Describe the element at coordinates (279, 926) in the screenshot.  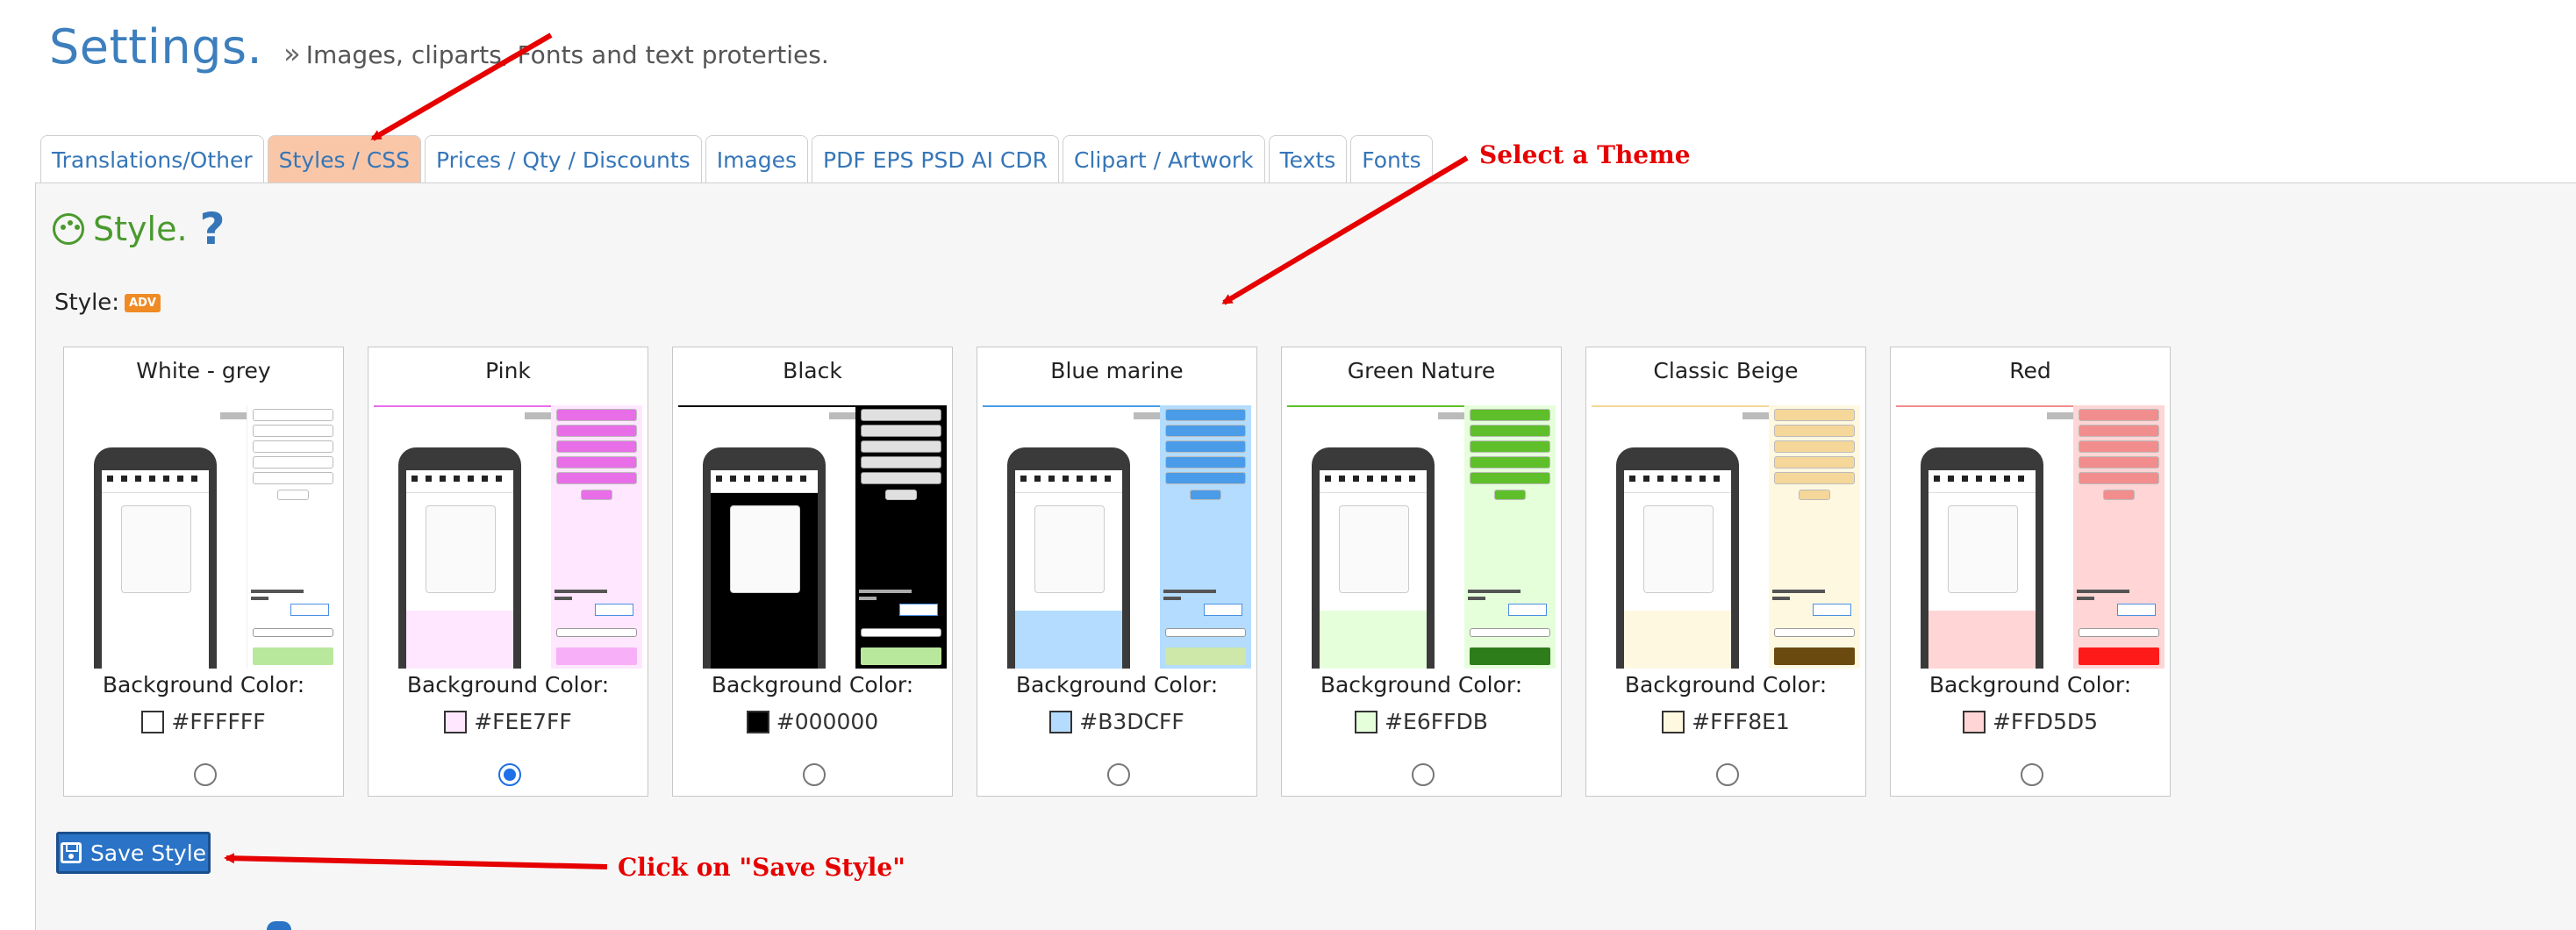
I see `partial-icon` at that location.